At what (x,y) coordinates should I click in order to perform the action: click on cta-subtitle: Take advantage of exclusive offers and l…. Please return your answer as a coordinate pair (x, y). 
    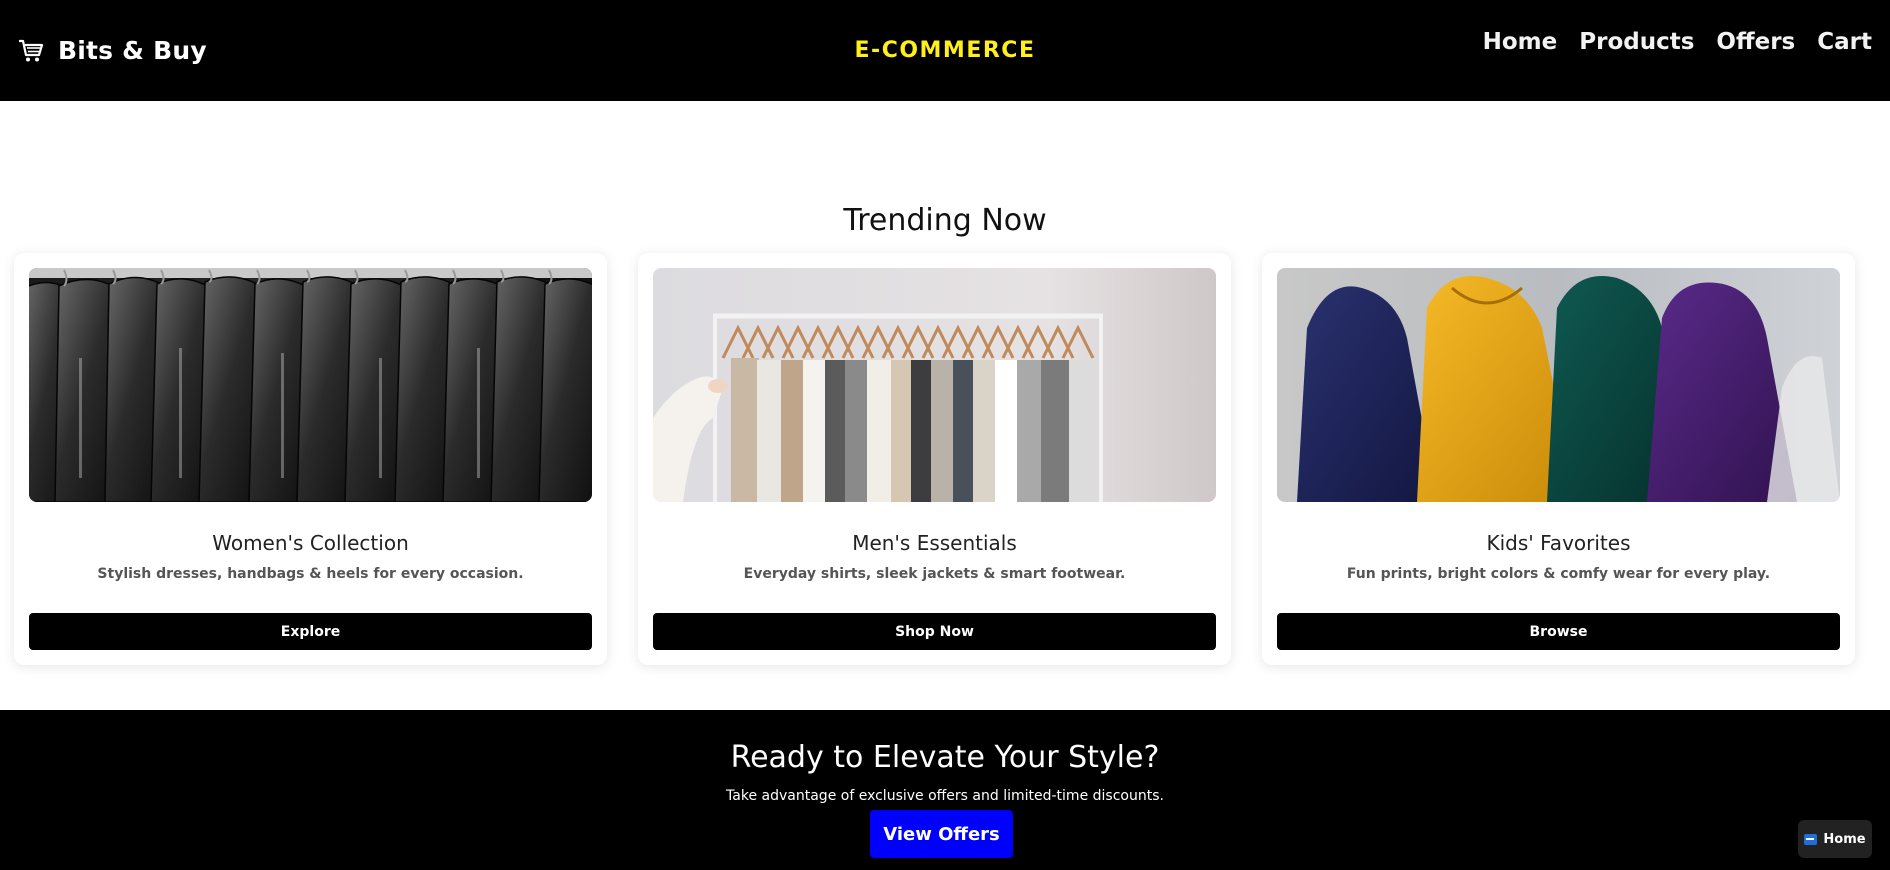
    Looking at the image, I should click on (945, 796).